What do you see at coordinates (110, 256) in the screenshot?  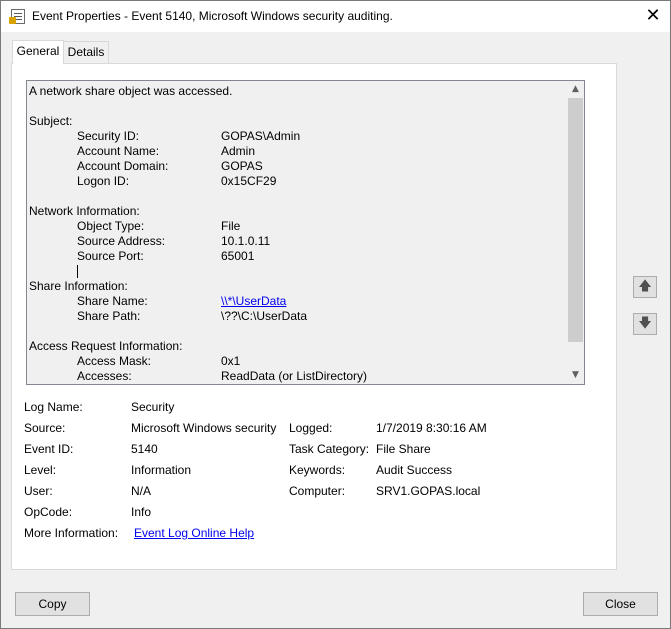 I see `source-port-label: Source Port:` at bounding box center [110, 256].